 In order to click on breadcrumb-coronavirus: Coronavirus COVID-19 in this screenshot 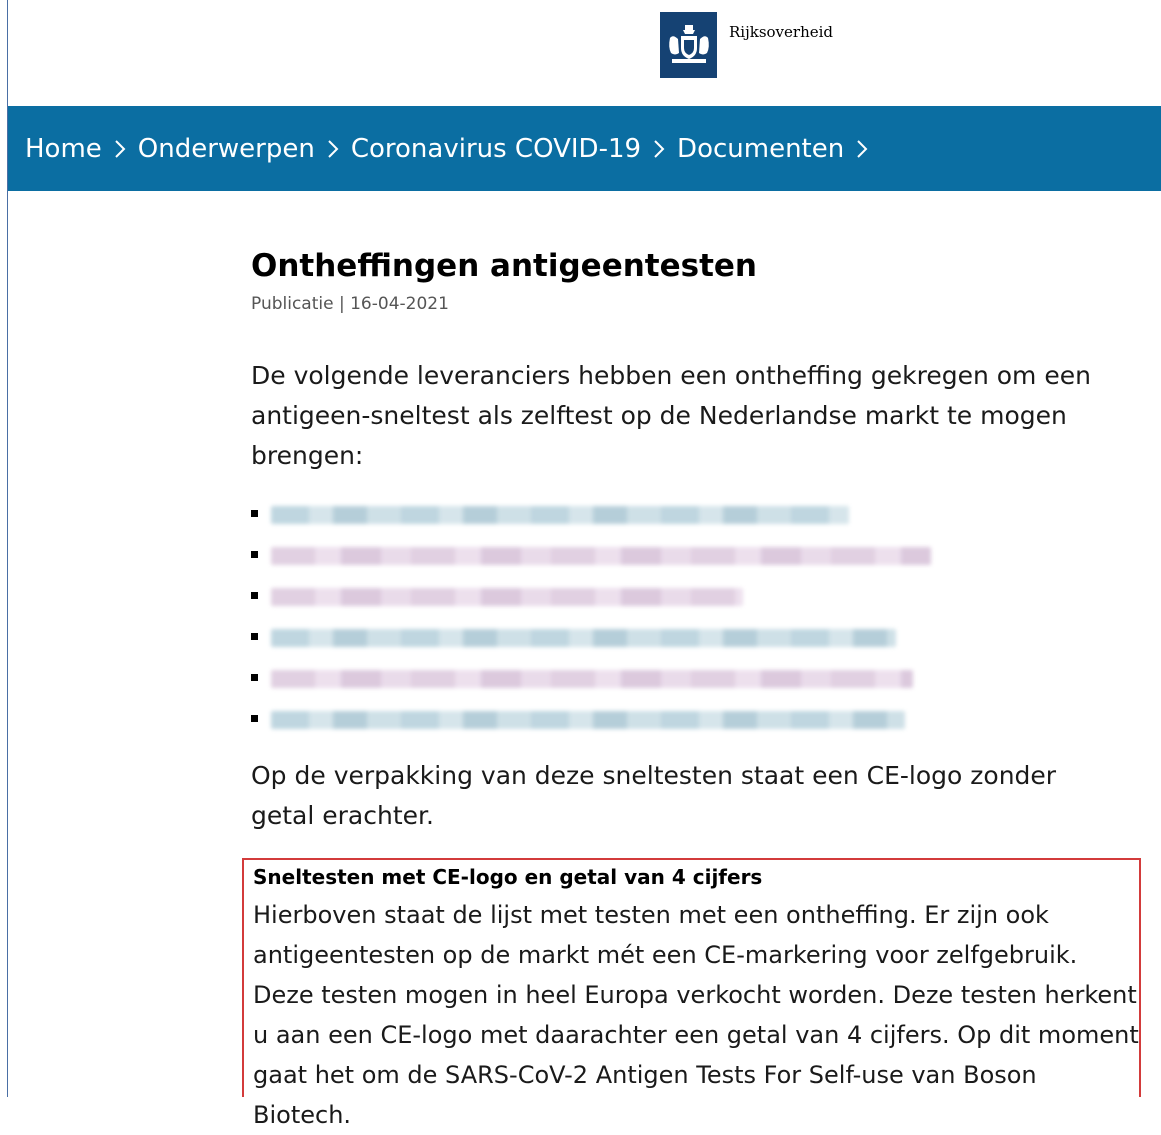, I will do `click(496, 149)`.